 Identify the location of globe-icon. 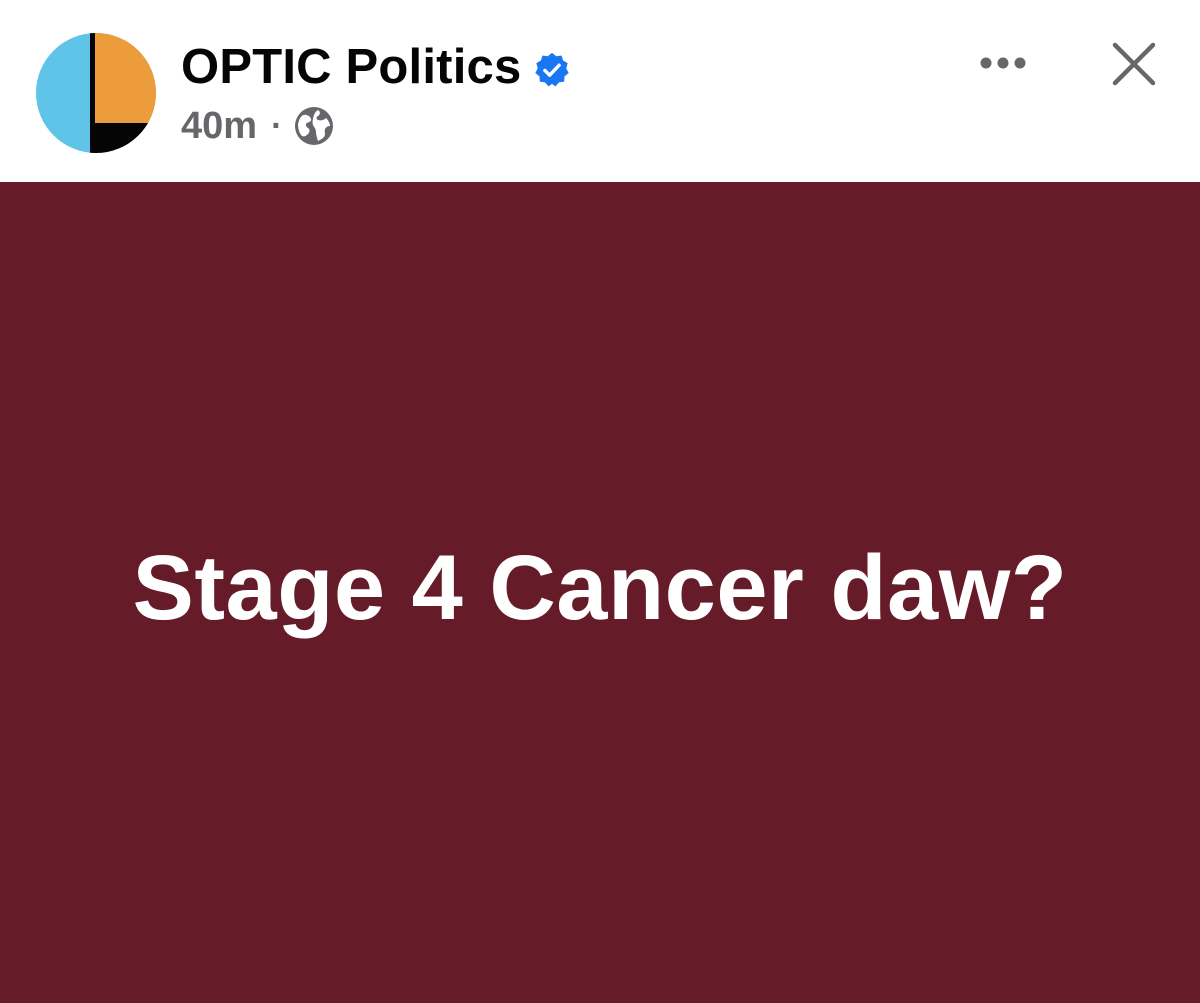
(314, 126).